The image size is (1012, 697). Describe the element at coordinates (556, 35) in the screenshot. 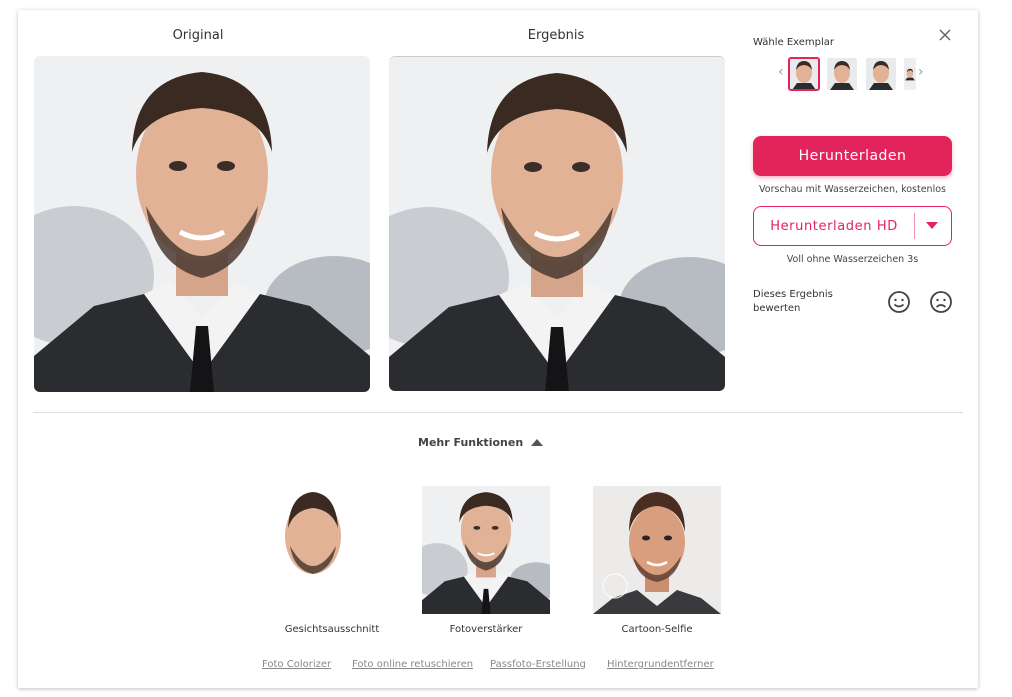

I see `result-title: Ergebnis` at that location.